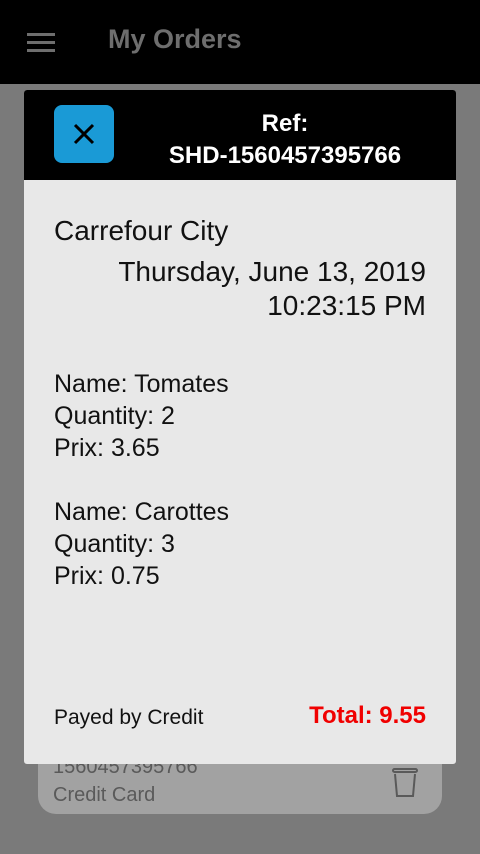 The width and height of the screenshot is (480, 854). Describe the element at coordinates (175, 39) in the screenshot. I see `page-title: My Orders` at that location.